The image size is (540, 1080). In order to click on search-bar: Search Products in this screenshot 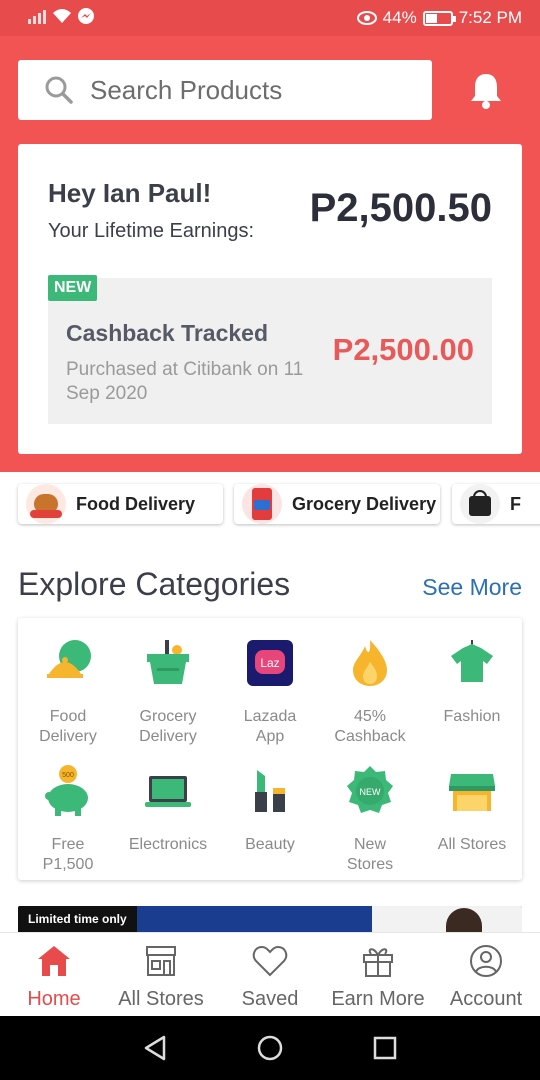, I will do `click(225, 90)`.